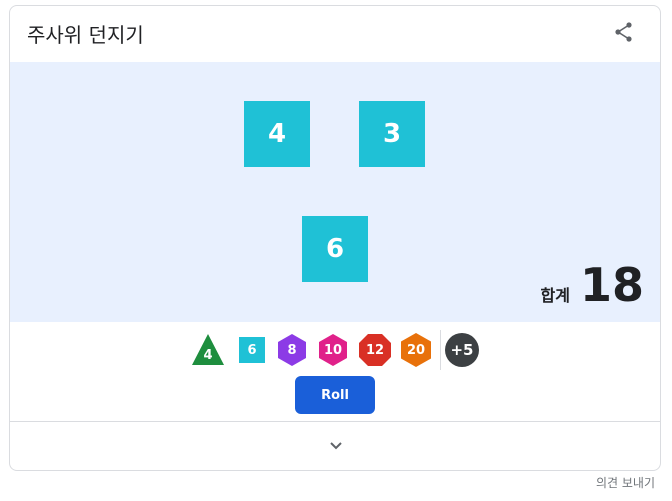 The image size is (672, 501). I want to click on d10-label: 10, so click(333, 350).